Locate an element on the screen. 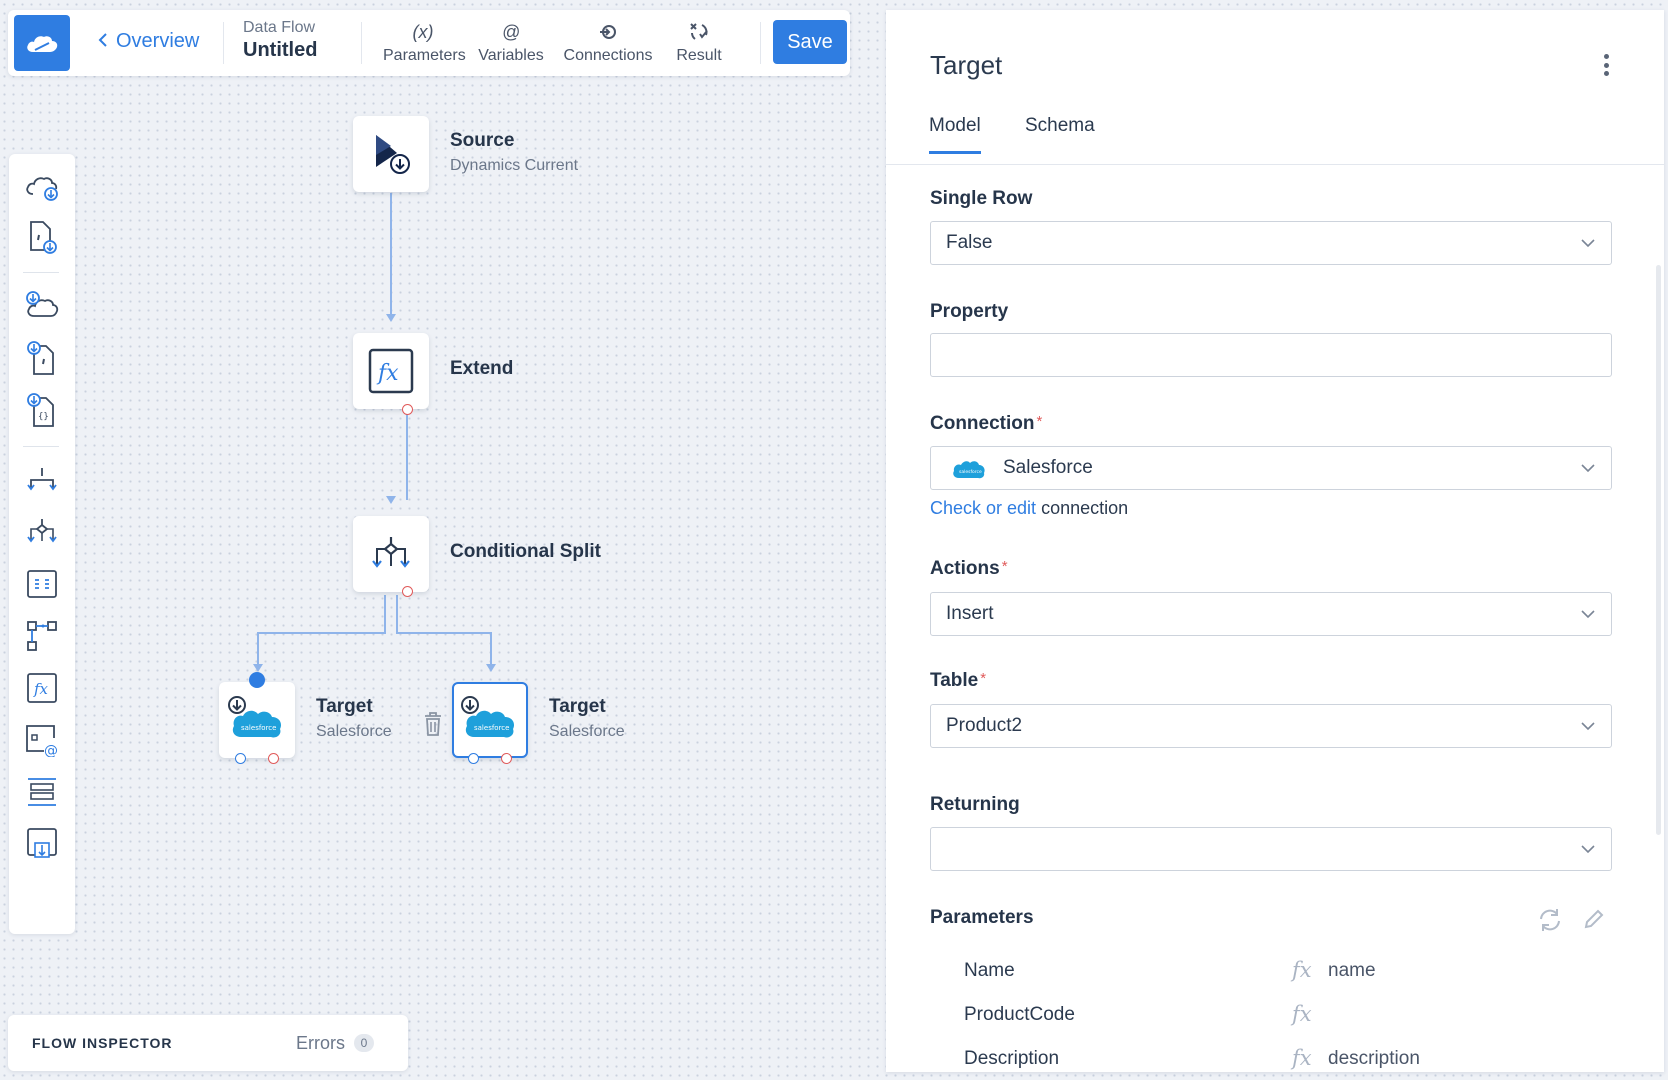  refresh-icon is located at coordinates (1550, 922).